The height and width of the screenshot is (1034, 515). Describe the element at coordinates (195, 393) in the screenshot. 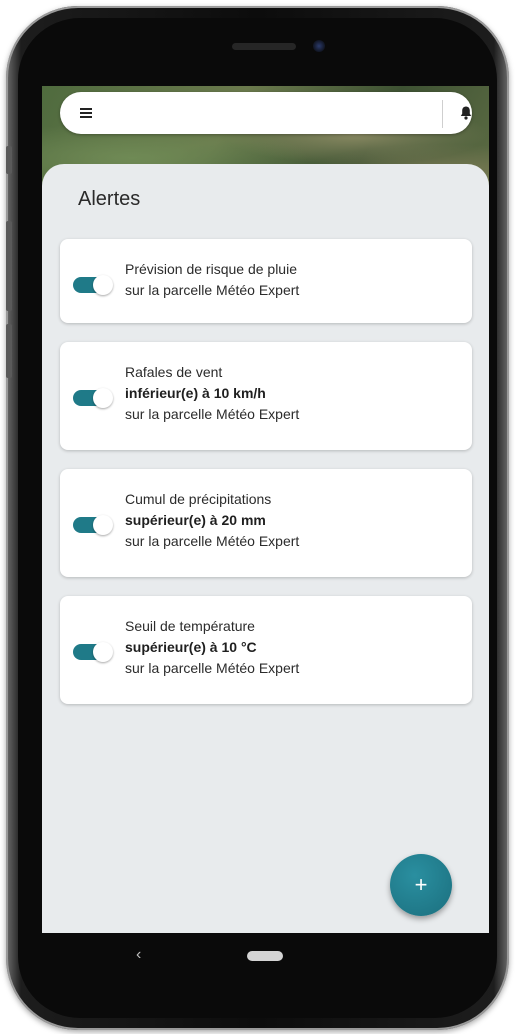

I see `alert-condition: inférieur(e) à 10 km/h` at that location.